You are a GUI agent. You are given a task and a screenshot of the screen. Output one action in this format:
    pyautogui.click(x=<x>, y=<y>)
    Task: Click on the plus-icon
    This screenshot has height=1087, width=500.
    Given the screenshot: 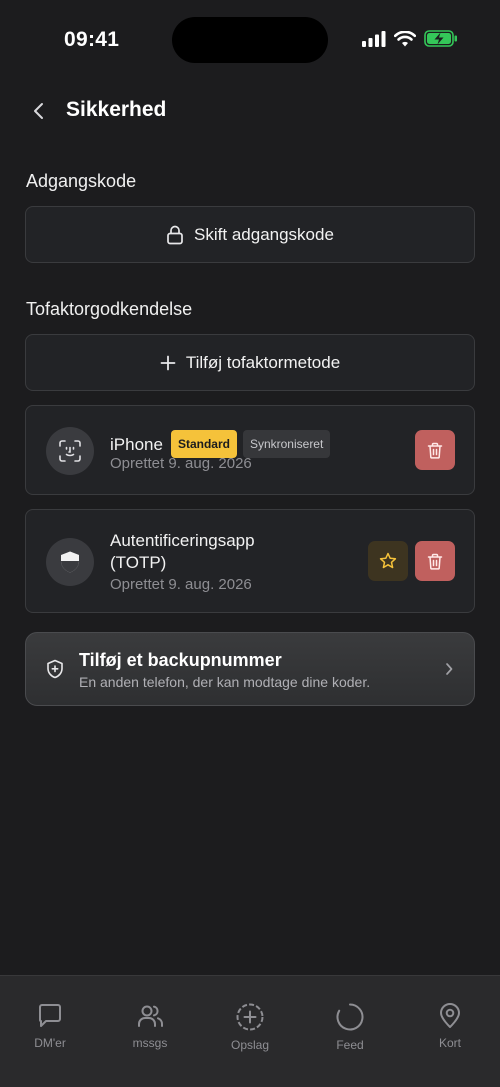 What is the action you would take?
    pyautogui.click(x=168, y=362)
    